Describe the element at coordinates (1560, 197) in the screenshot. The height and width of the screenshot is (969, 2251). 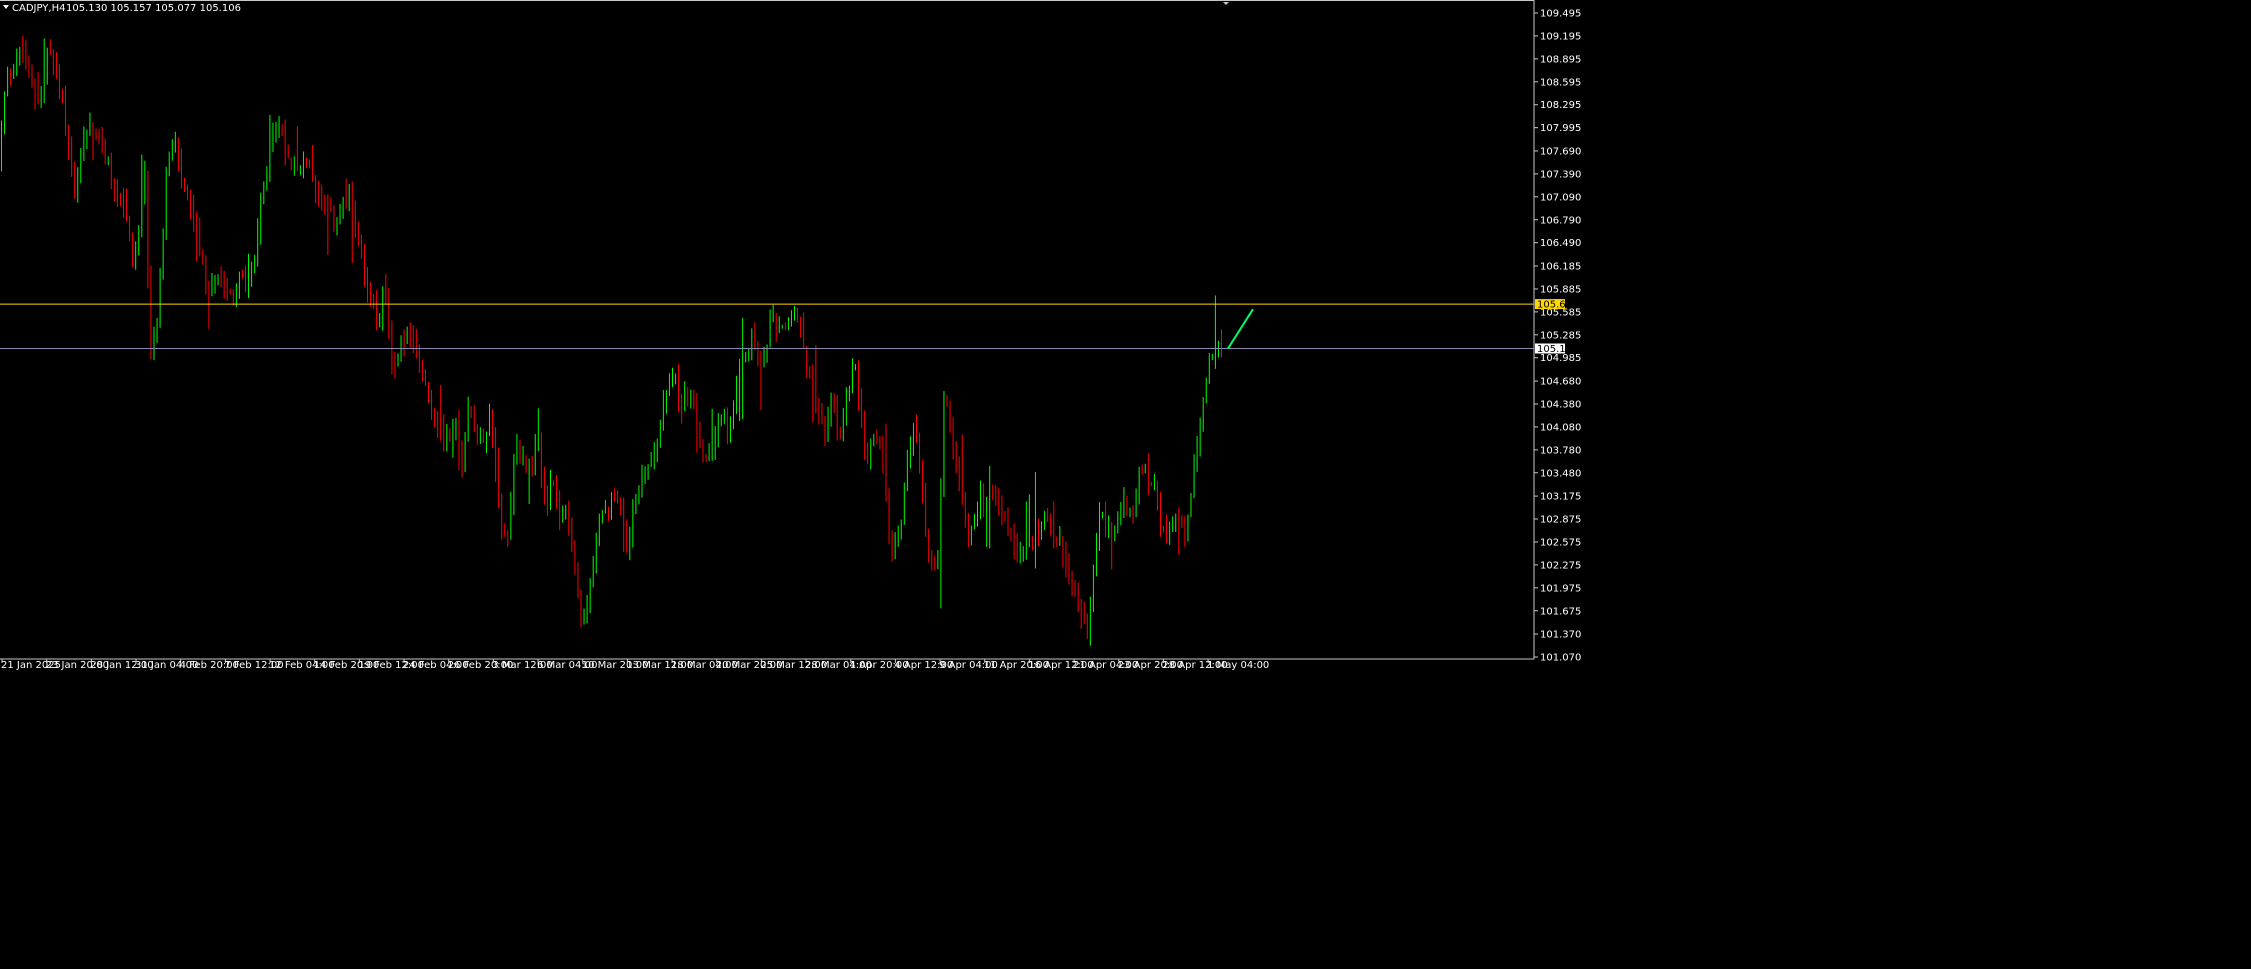
I see `y-tick-label: 107.090` at that location.